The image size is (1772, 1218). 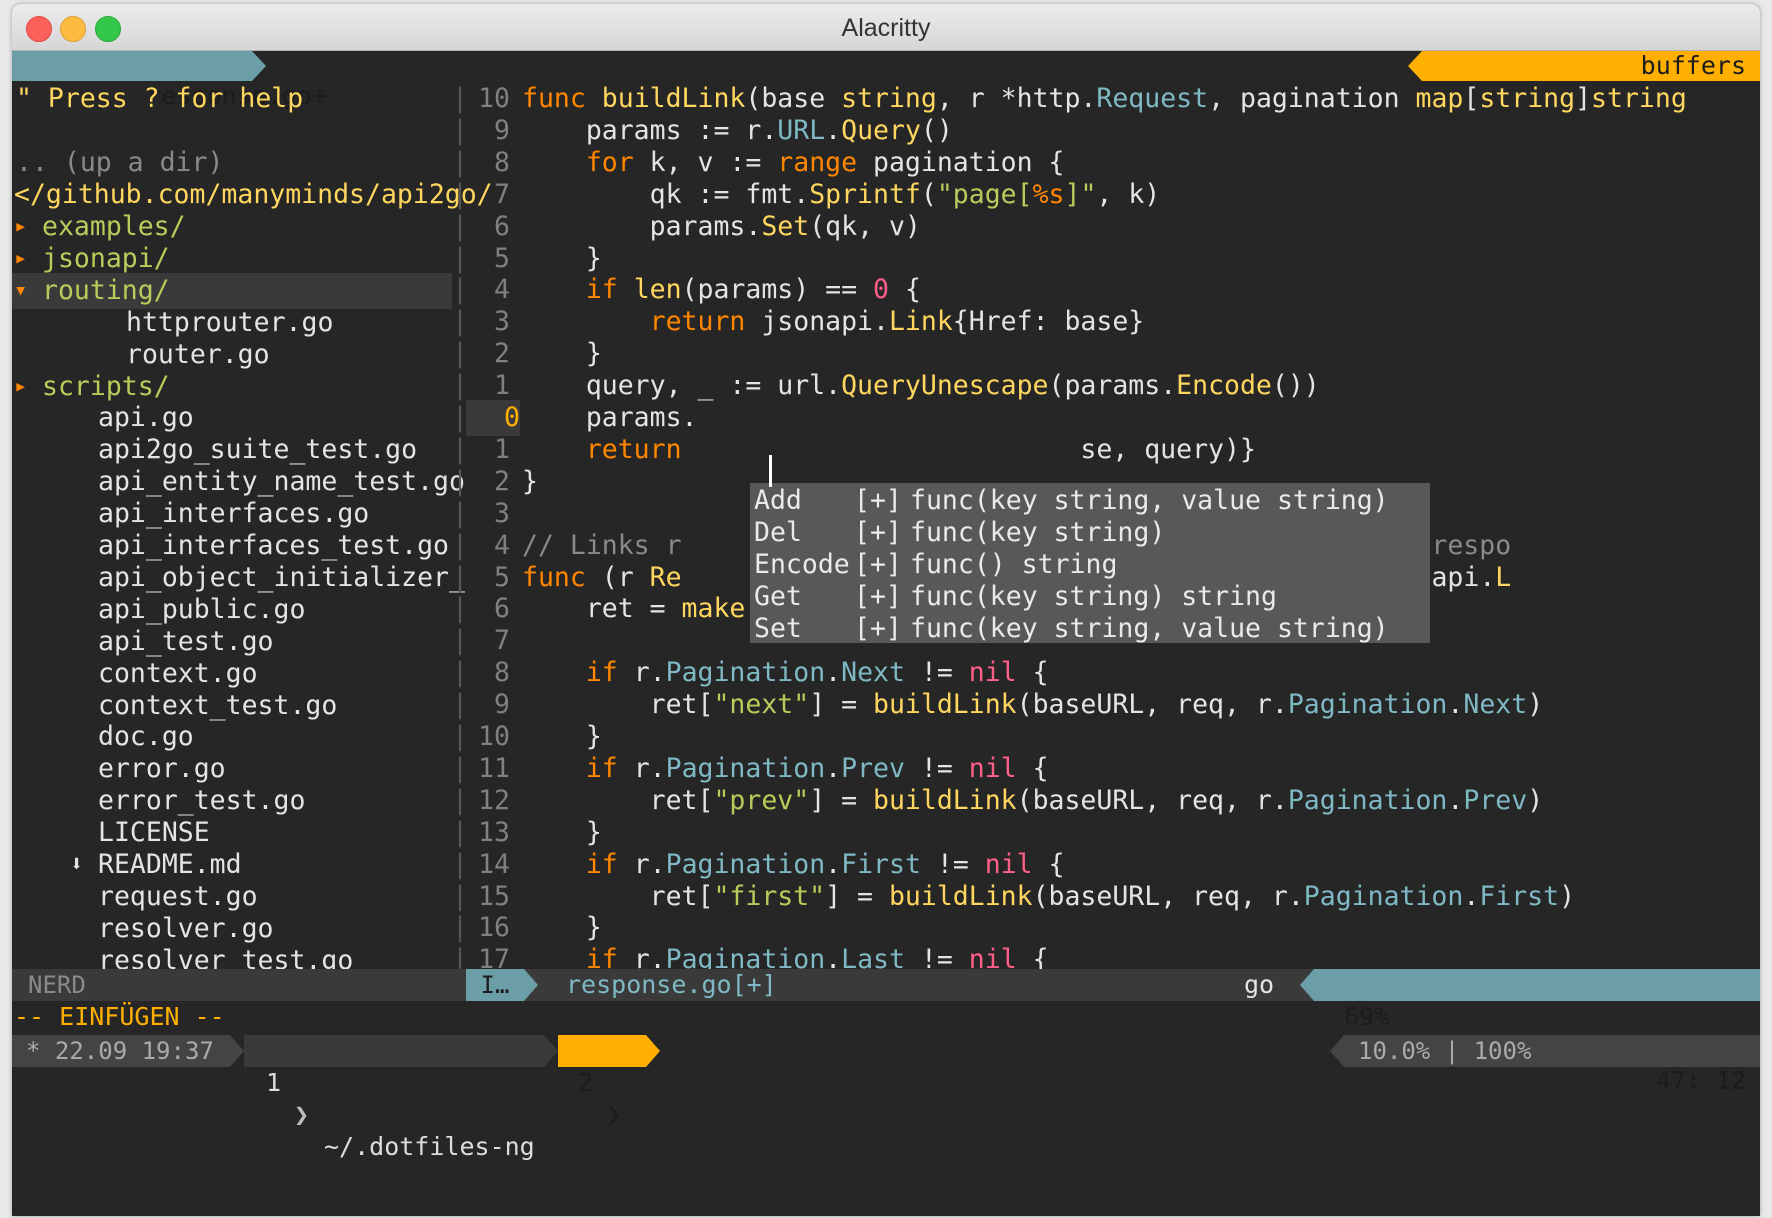 I want to click on code-token: "prev", so click(x=761, y=800).